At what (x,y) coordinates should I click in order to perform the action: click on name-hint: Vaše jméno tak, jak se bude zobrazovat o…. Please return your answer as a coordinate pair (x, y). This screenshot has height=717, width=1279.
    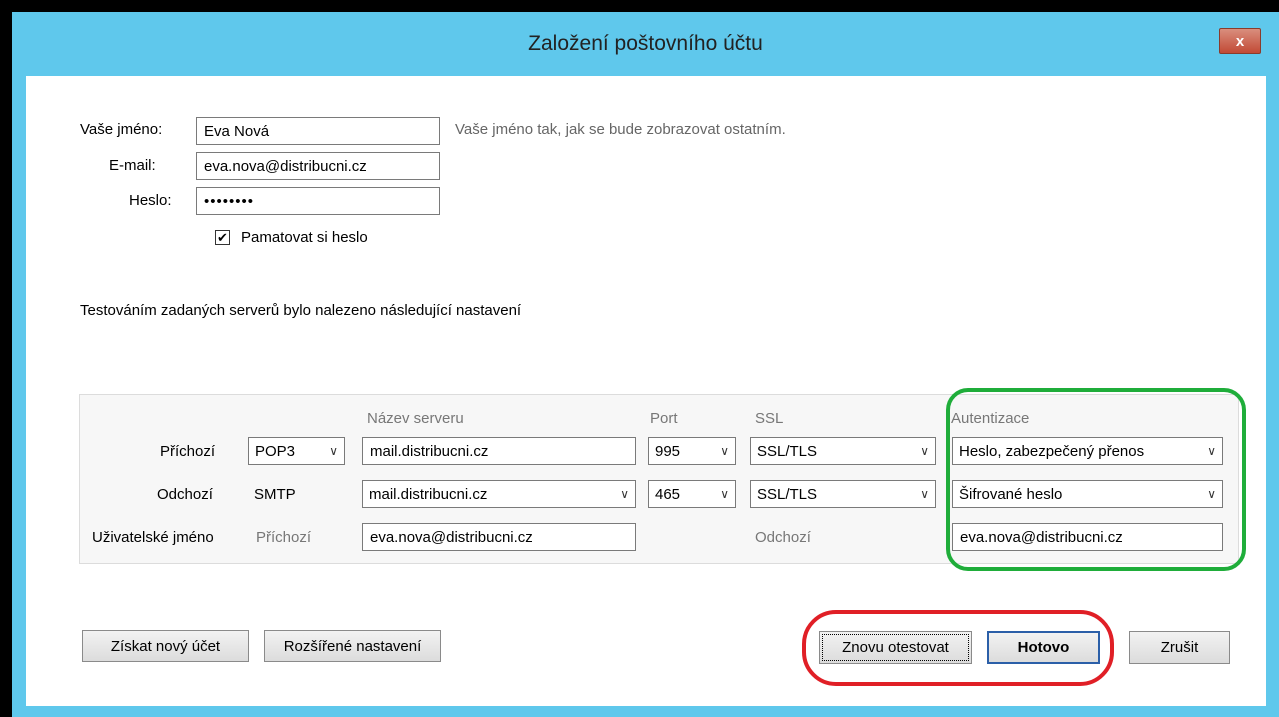
    Looking at the image, I should click on (620, 129).